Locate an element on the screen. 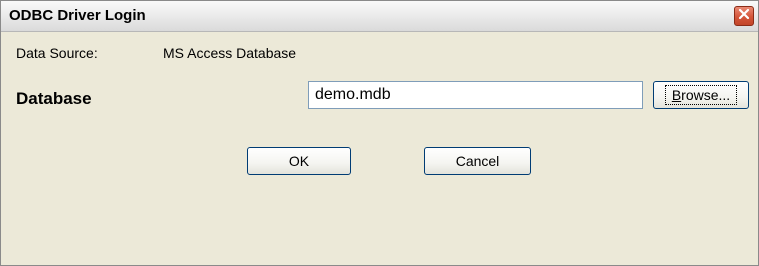  title-bar: ODBC Driver Login is located at coordinates (379, 16).